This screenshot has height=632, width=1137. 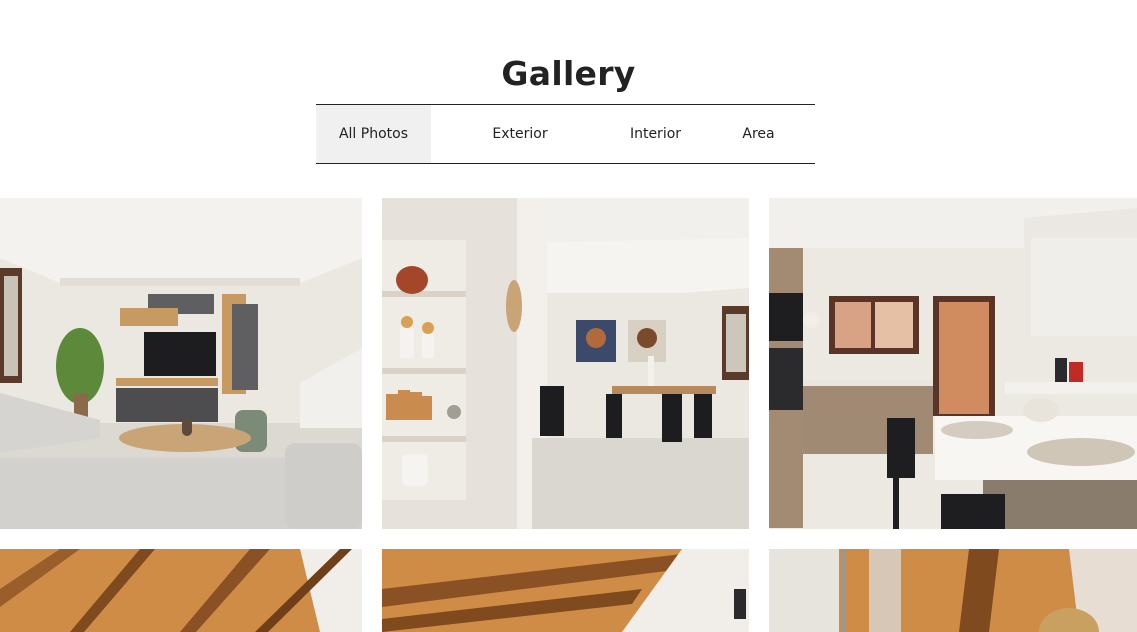 I want to click on tab-all-photos: All Photos, so click(x=373, y=134).